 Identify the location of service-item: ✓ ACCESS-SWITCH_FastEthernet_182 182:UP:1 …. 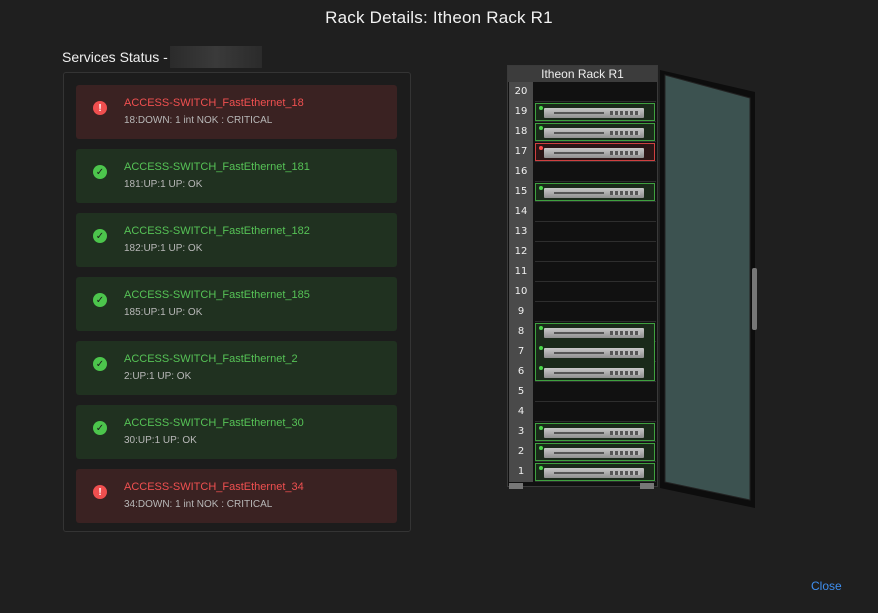
(236, 240).